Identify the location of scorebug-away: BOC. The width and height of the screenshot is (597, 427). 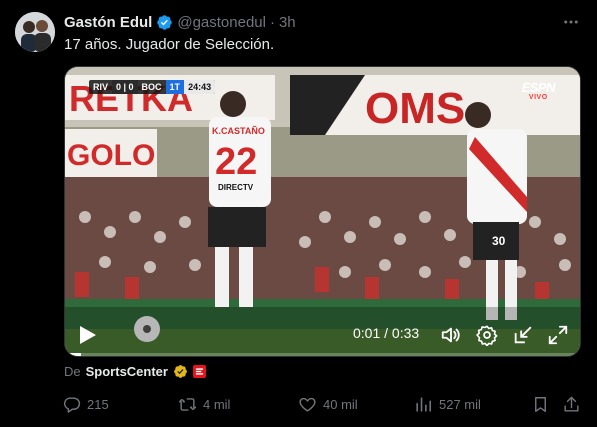
(151, 87).